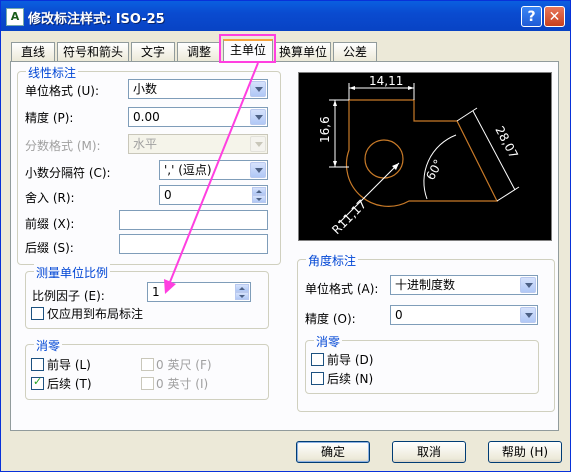 The height and width of the screenshot is (472, 571). I want to click on help-dialog-button: 帮助 (H), so click(525, 452).